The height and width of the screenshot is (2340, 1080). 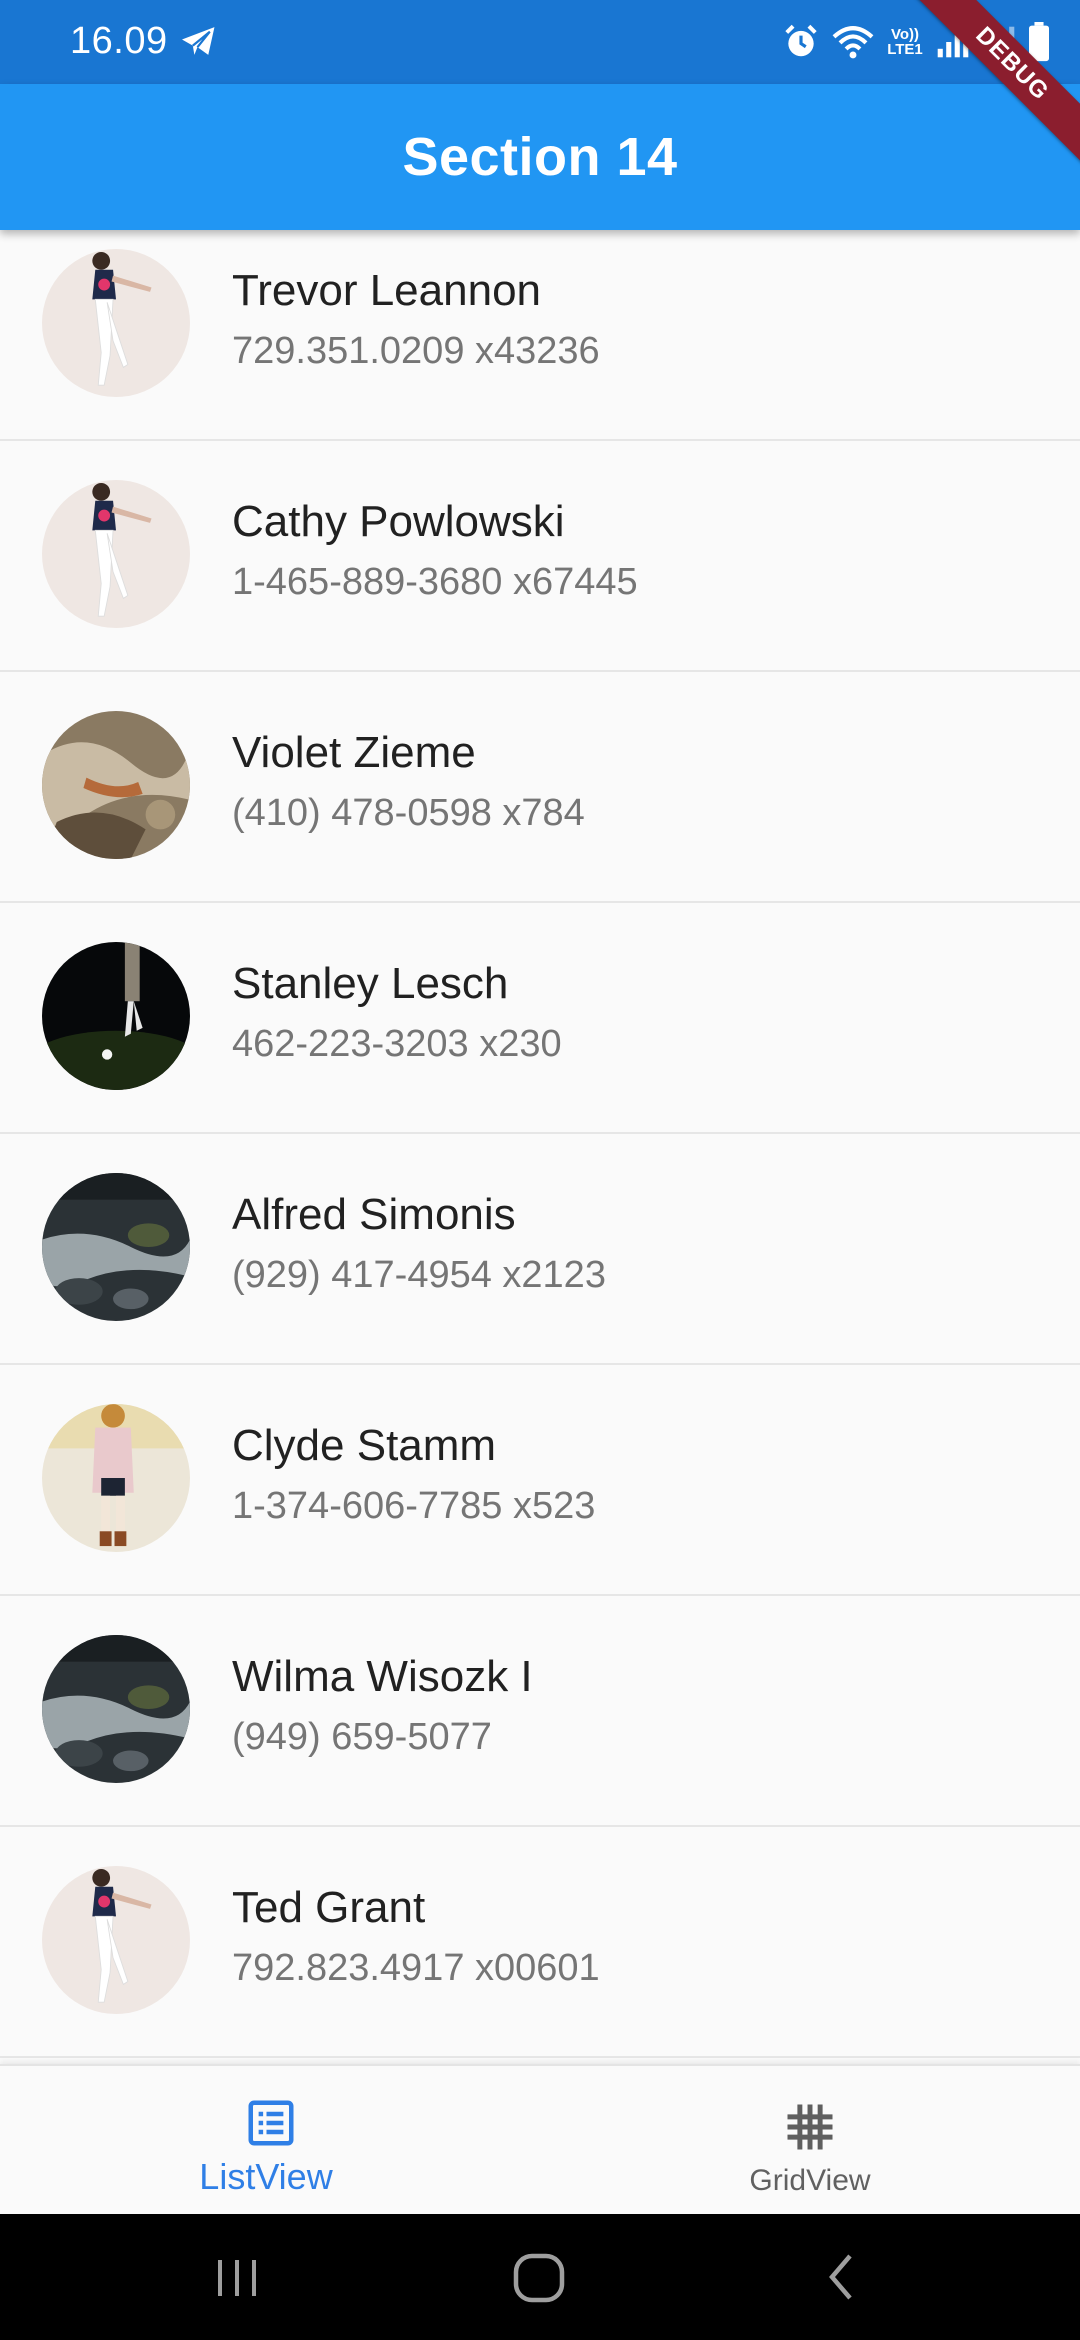 I want to click on contact-phone: 1-374-606-7785 x523, so click(x=414, y=1506).